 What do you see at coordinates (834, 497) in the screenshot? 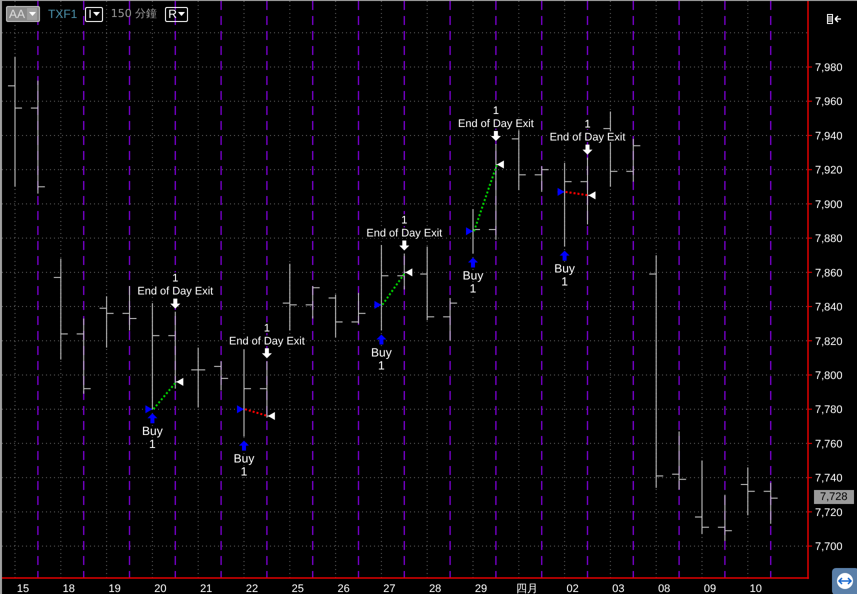
I see `last-price-tag: 7,728` at bounding box center [834, 497].